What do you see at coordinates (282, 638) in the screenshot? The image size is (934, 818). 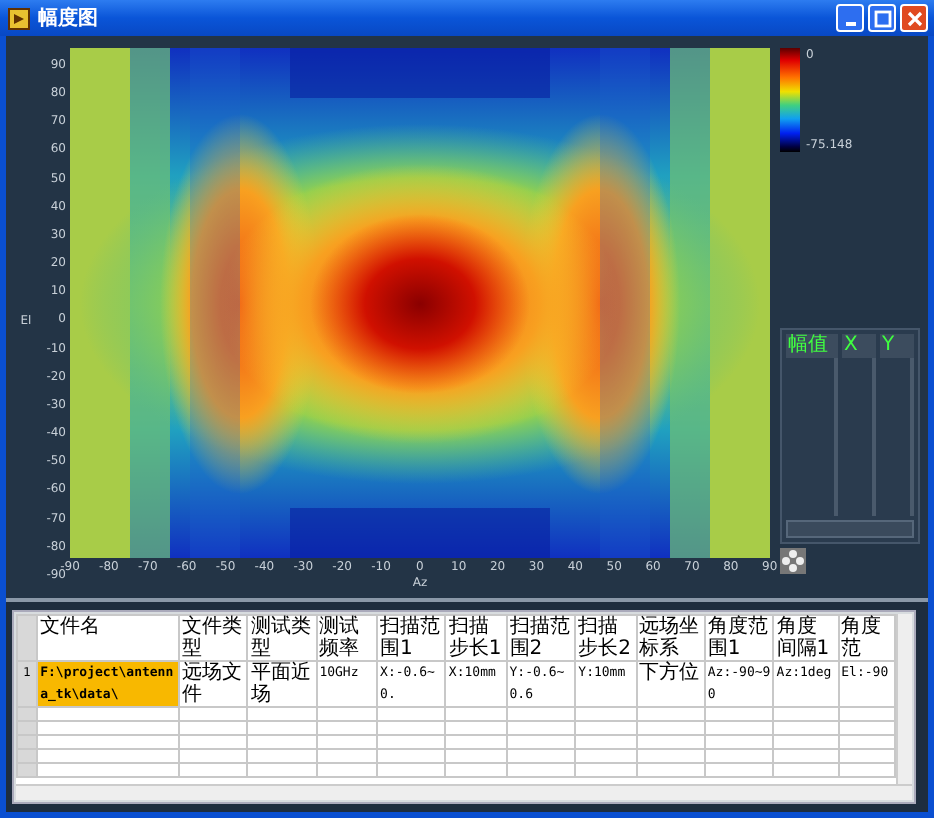 I see `column-header: 测试类型` at bounding box center [282, 638].